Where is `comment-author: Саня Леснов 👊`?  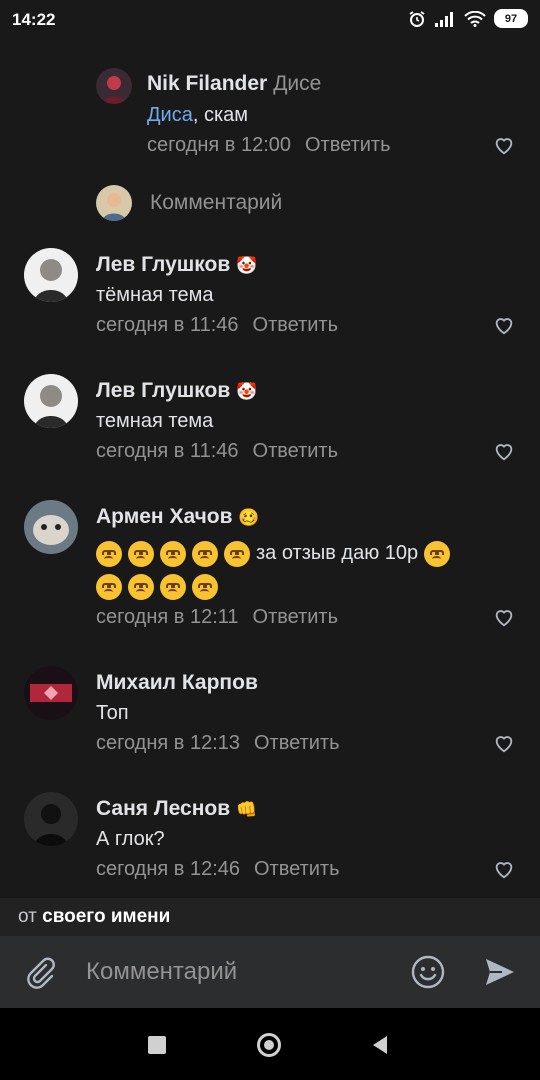
comment-author: Саня Леснов 👊 is located at coordinates (176, 809).